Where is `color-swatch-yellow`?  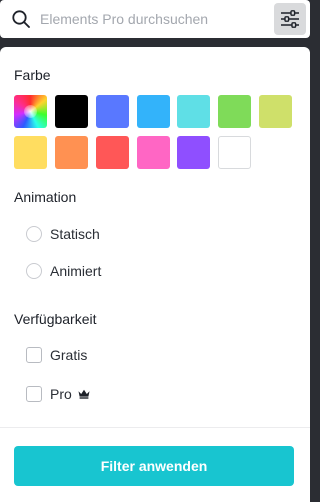
color-swatch-yellow is located at coordinates (30, 152).